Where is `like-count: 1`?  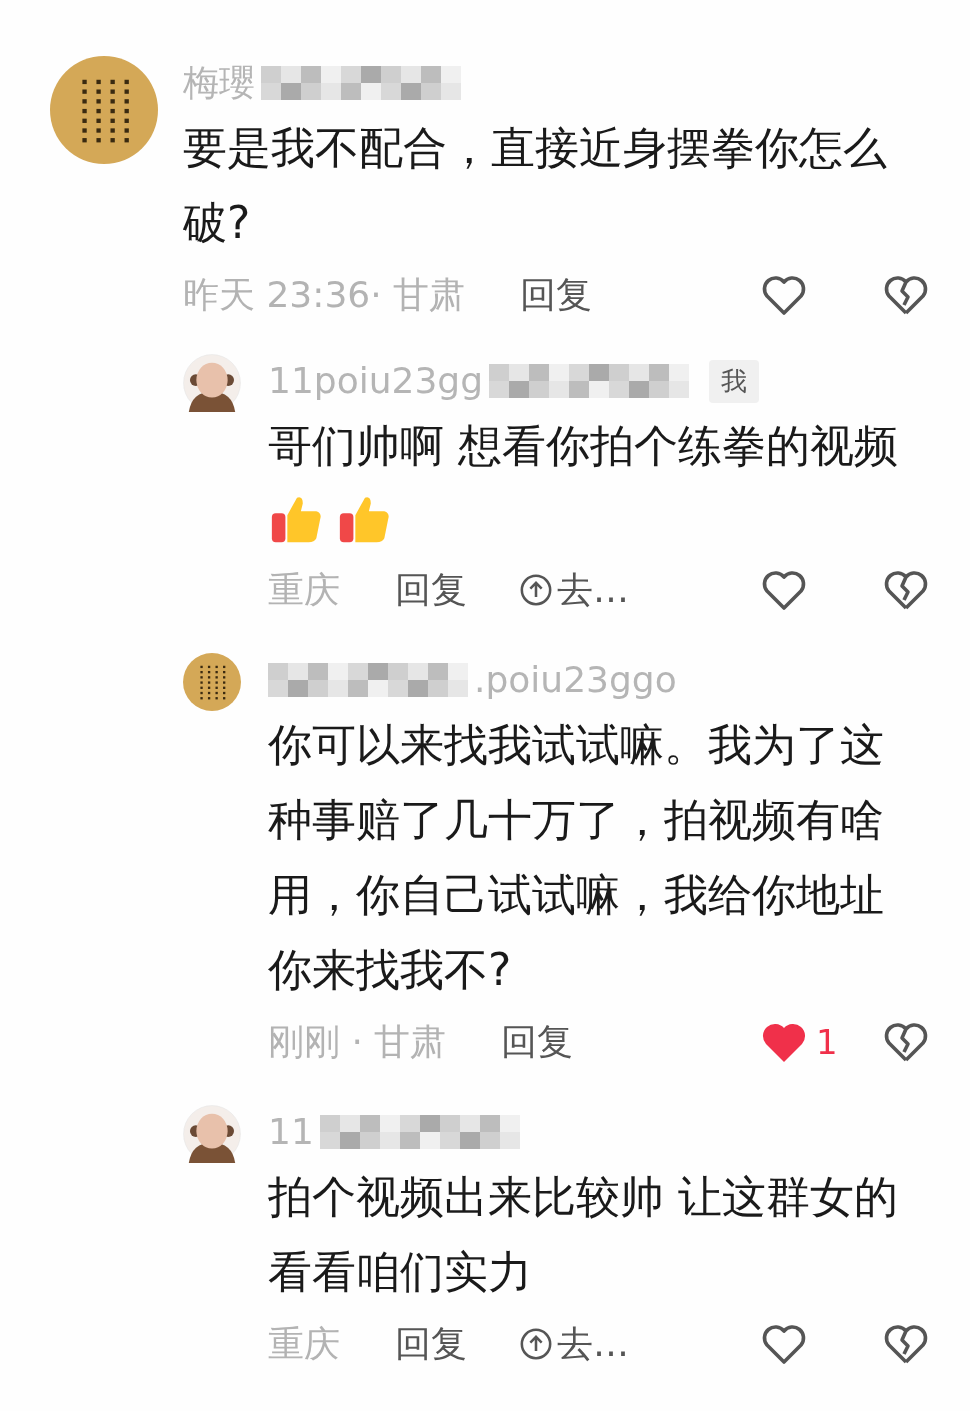
like-count: 1 is located at coordinates (827, 1042).